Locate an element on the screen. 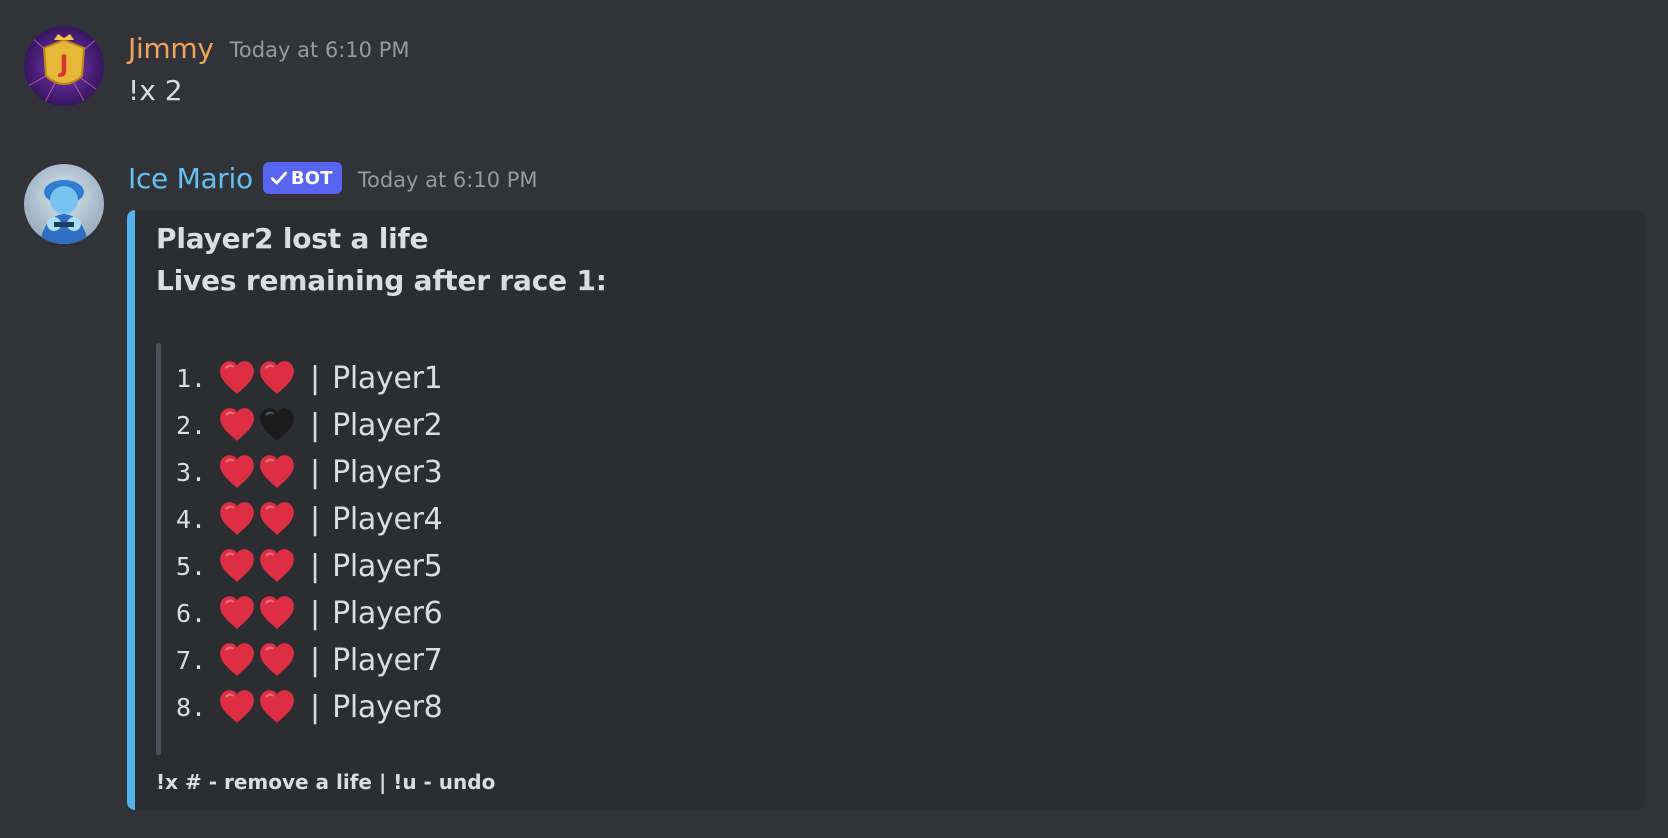  svg-text: J is located at coordinates (63, 64).